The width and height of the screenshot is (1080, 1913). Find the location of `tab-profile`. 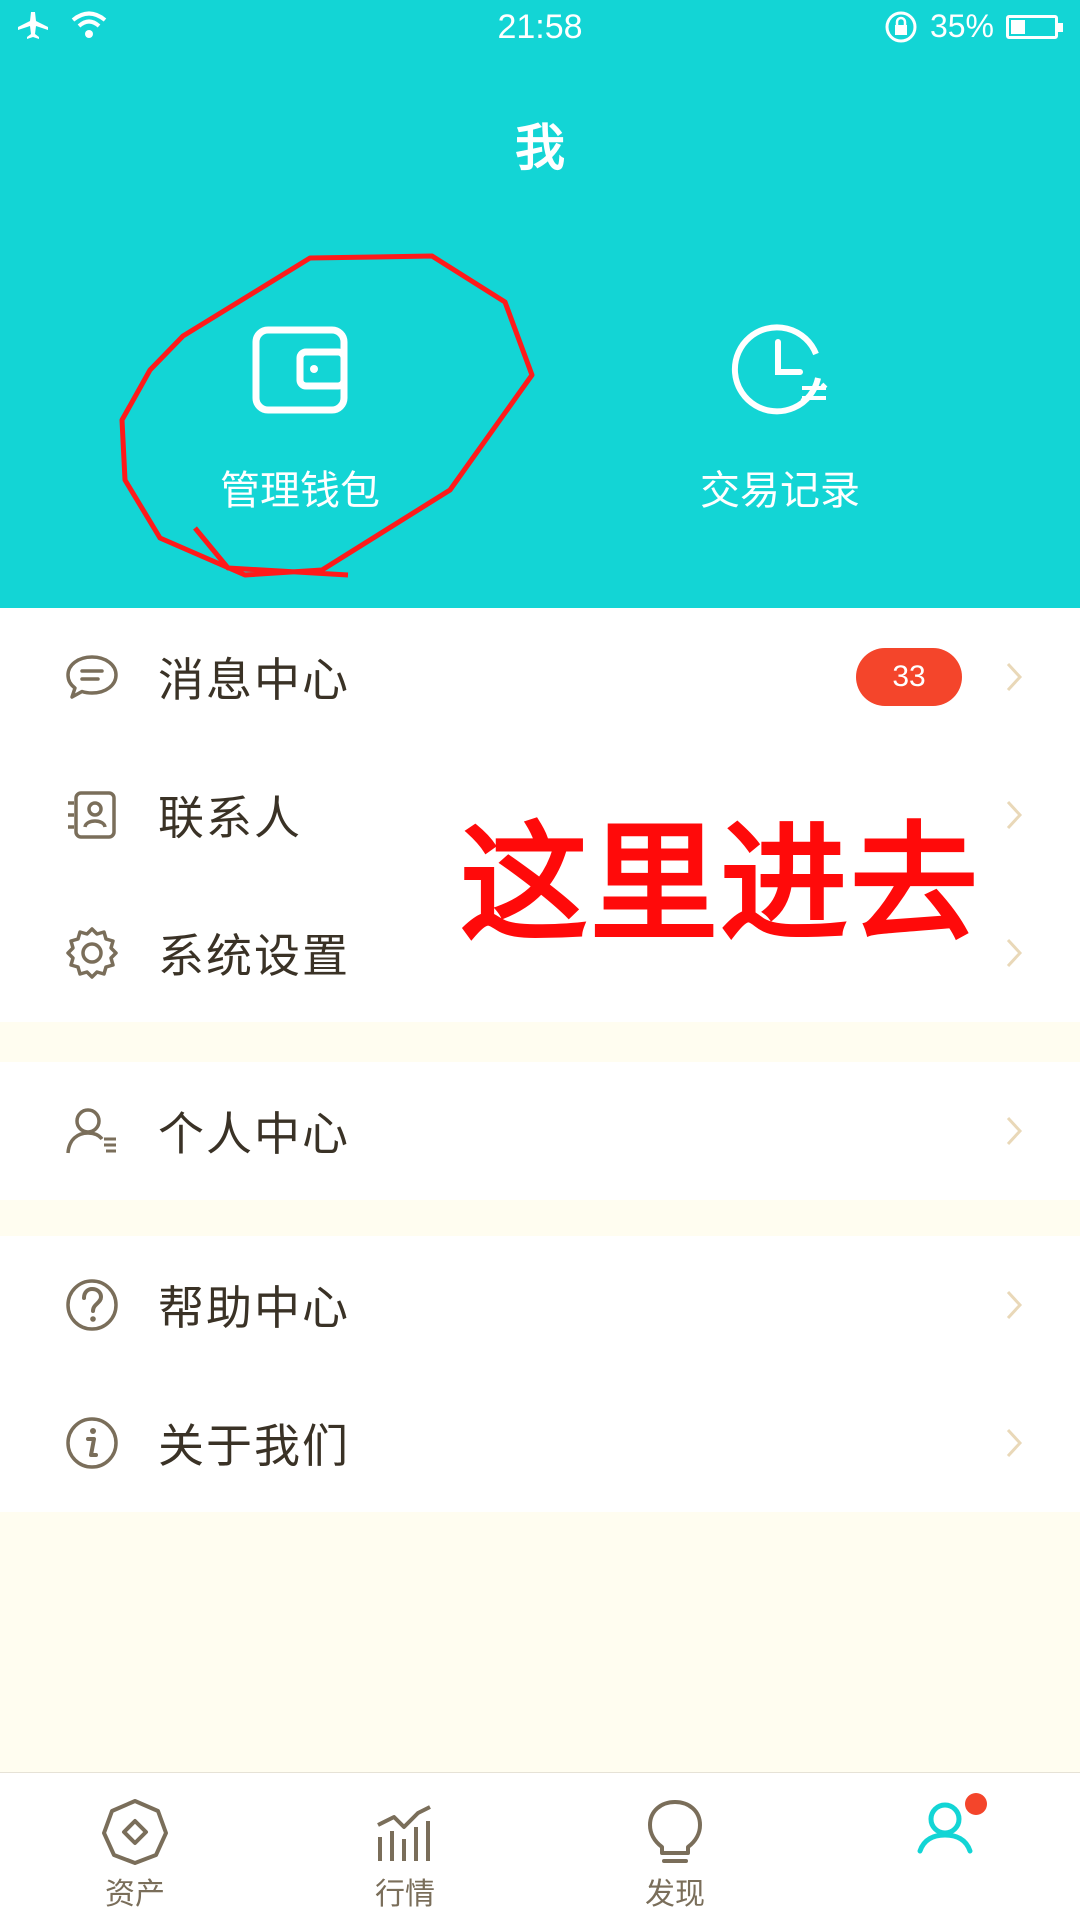

tab-profile is located at coordinates (945, 1843).